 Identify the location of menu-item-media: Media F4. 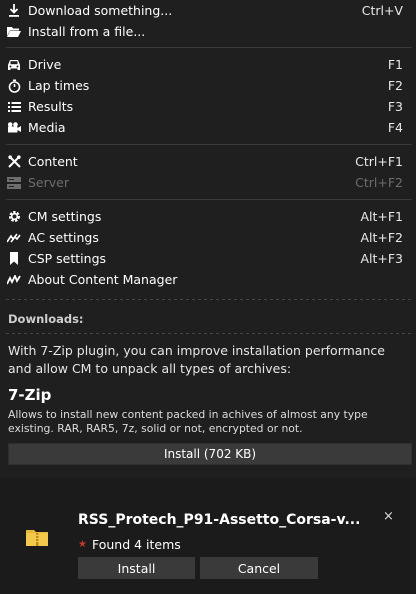
(208, 127).